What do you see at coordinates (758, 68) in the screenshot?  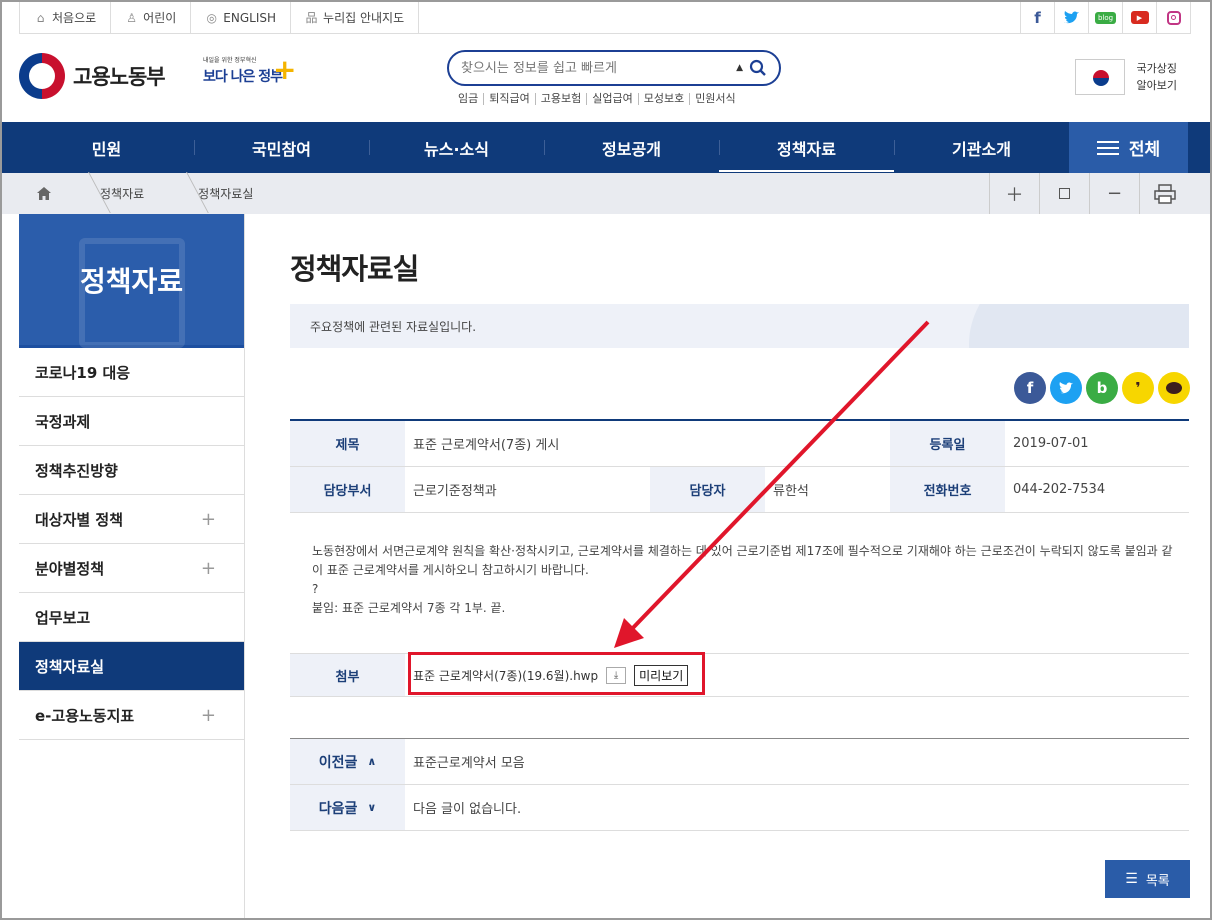 I see `search-icon` at bounding box center [758, 68].